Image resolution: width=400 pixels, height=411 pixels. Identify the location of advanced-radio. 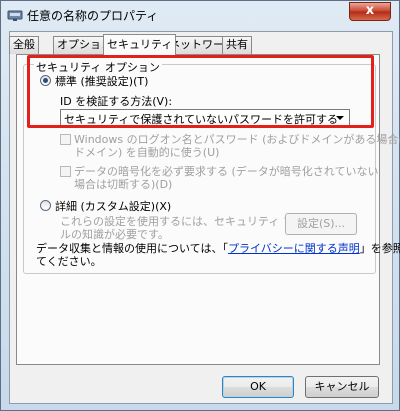
(45, 205).